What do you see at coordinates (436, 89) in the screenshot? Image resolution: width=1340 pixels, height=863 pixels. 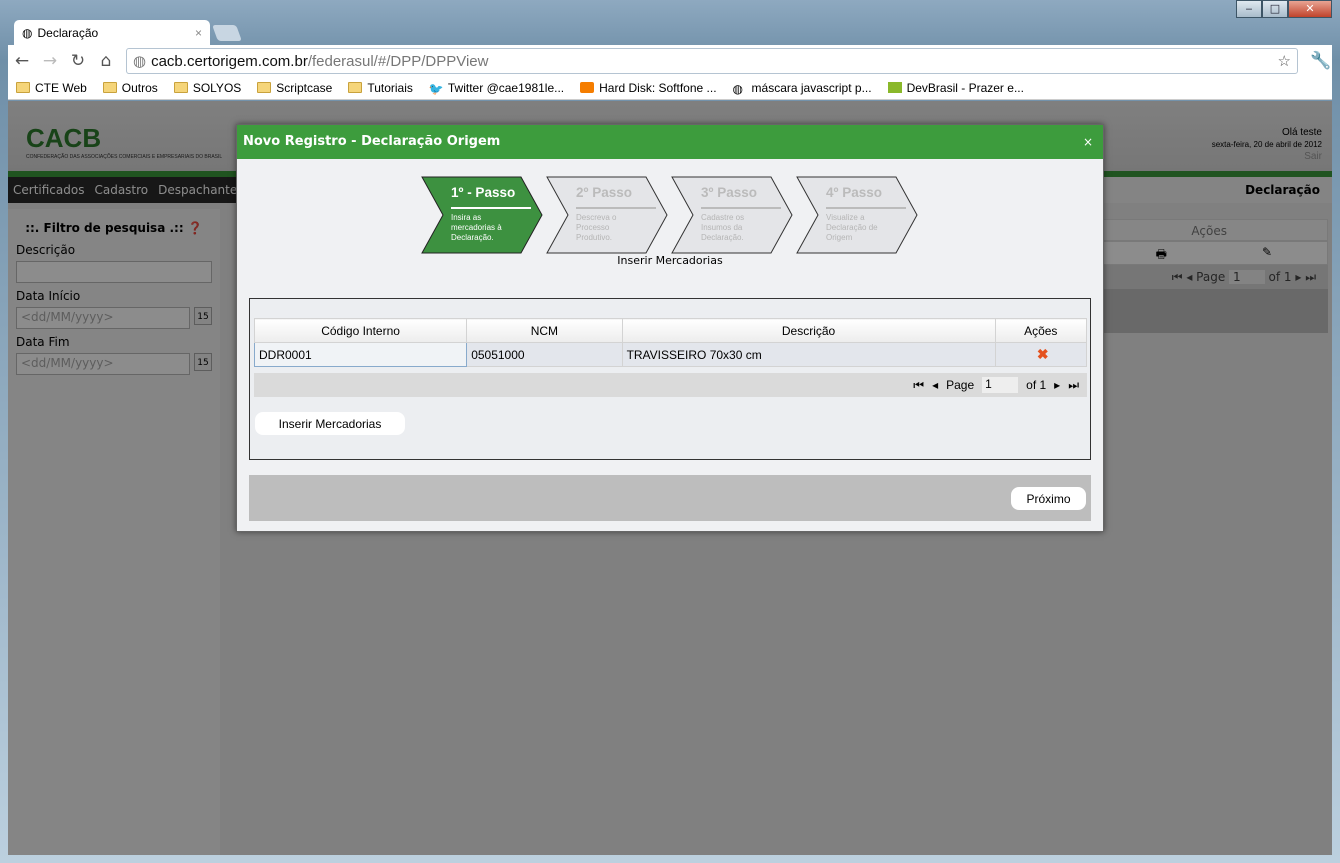 I see `twitter-icon: 🐦` at bounding box center [436, 89].